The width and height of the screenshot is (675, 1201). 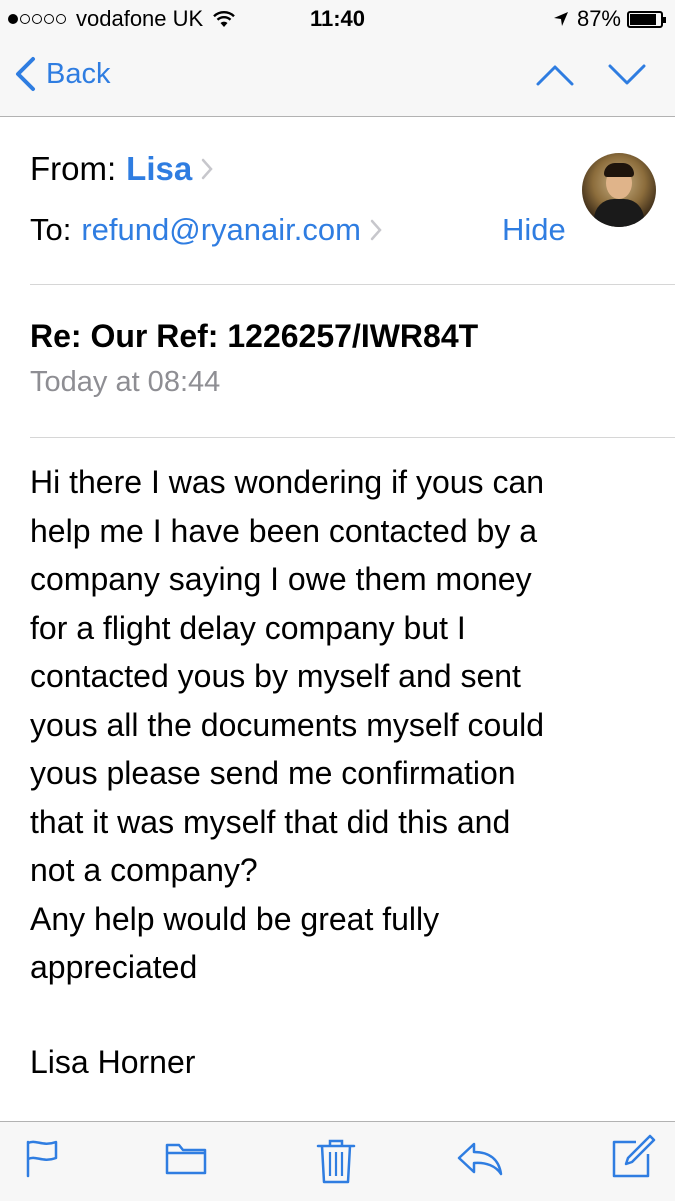 What do you see at coordinates (633, 1157) in the screenshot?
I see `compose-icon` at bounding box center [633, 1157].